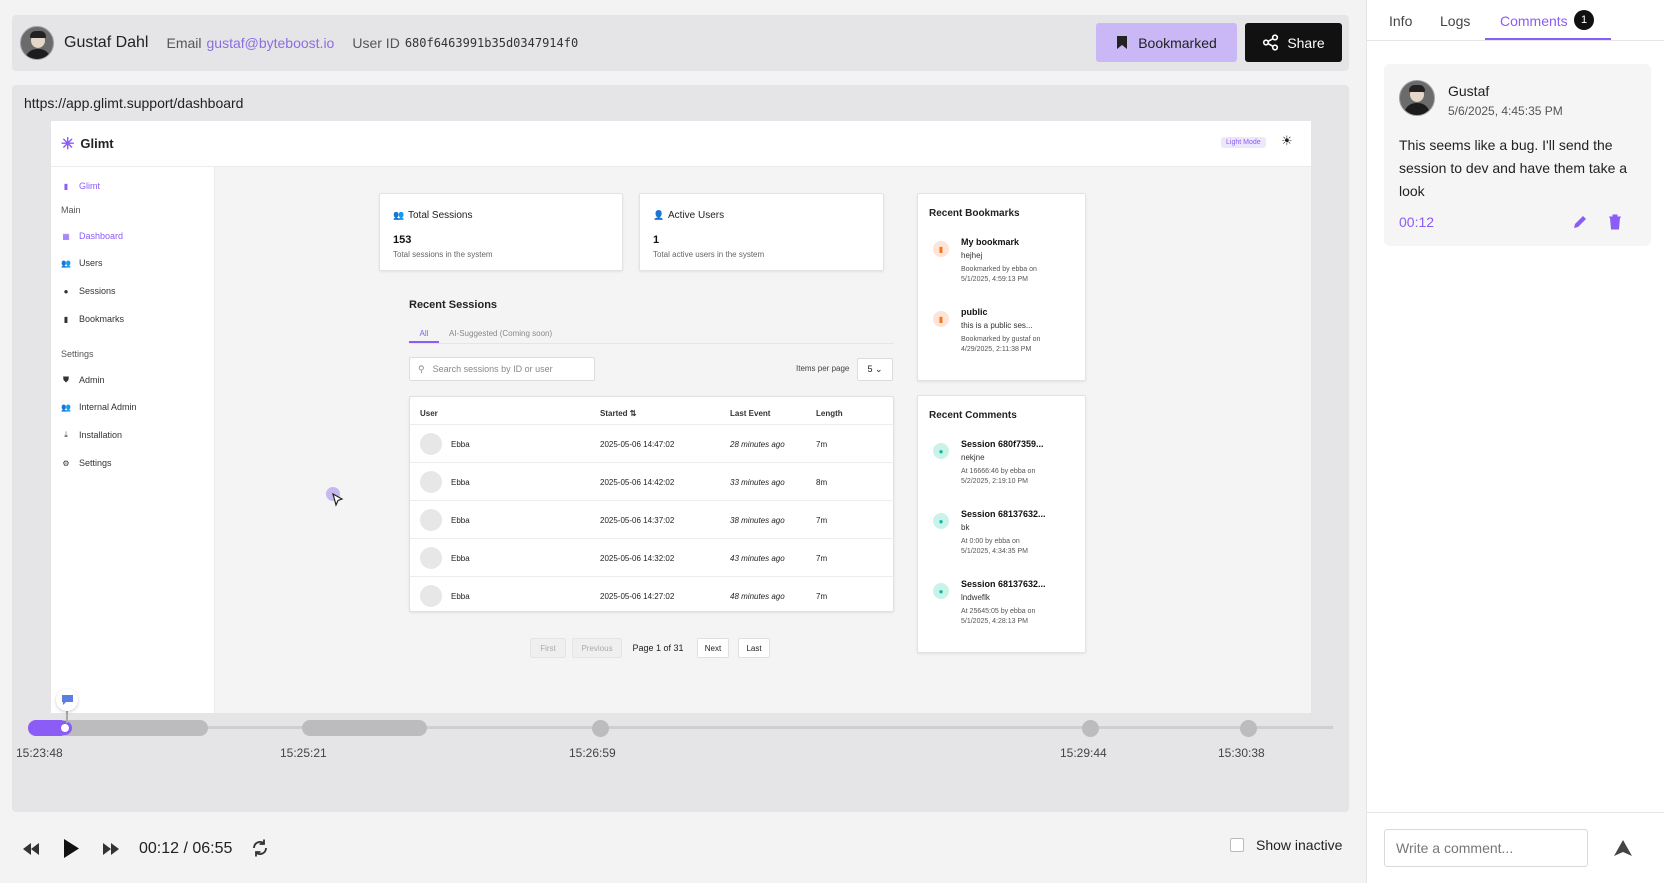 This screenshot has width=1664, height=883. Describe the element at coordinates (680, 727) in the screenshot. I see `timeline-track` at that location.